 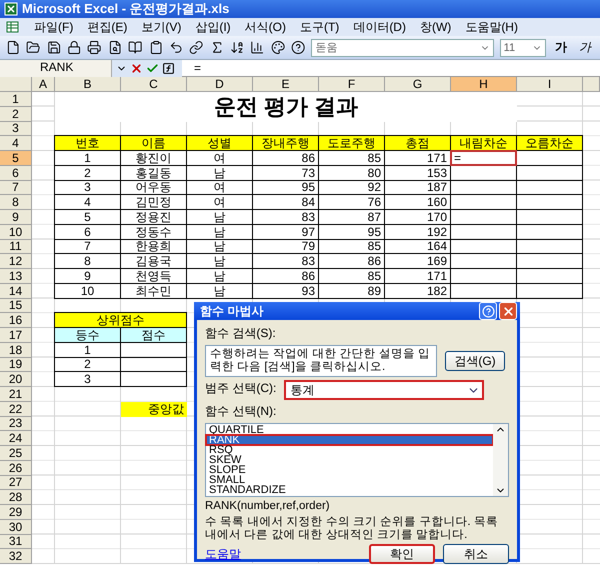 What do you see at coordinates (265, 27) in the screenshot?
I see `menu-item: 서식(O)` at bounding box center [265, 27].